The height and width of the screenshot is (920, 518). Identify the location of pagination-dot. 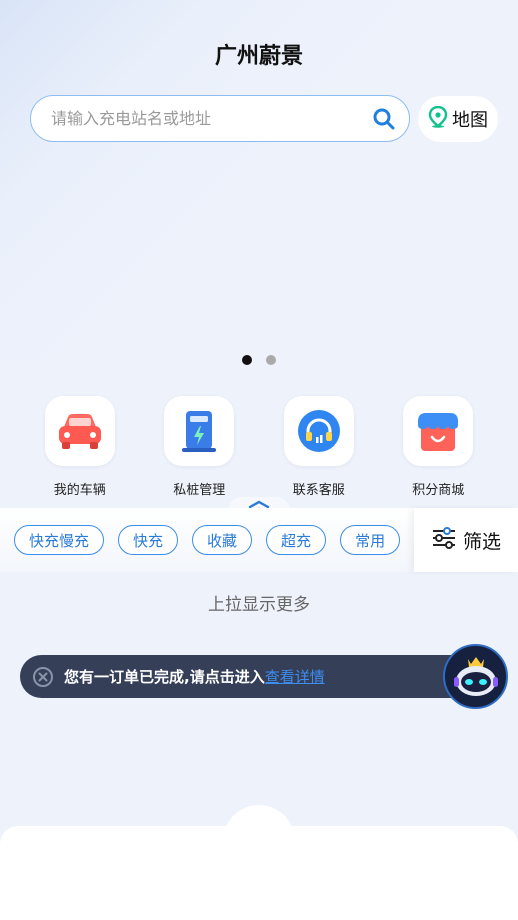
(271, 360).